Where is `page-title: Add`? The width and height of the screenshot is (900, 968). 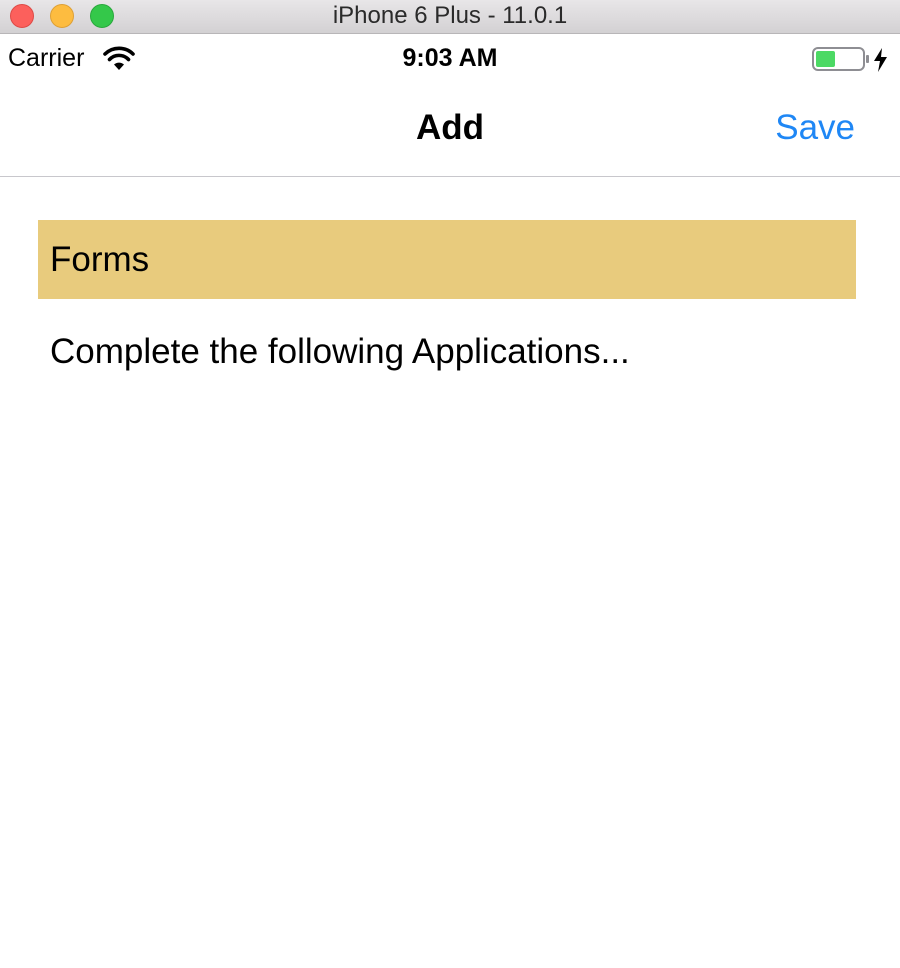 page-title: Add is located at coordinates (450, 127).